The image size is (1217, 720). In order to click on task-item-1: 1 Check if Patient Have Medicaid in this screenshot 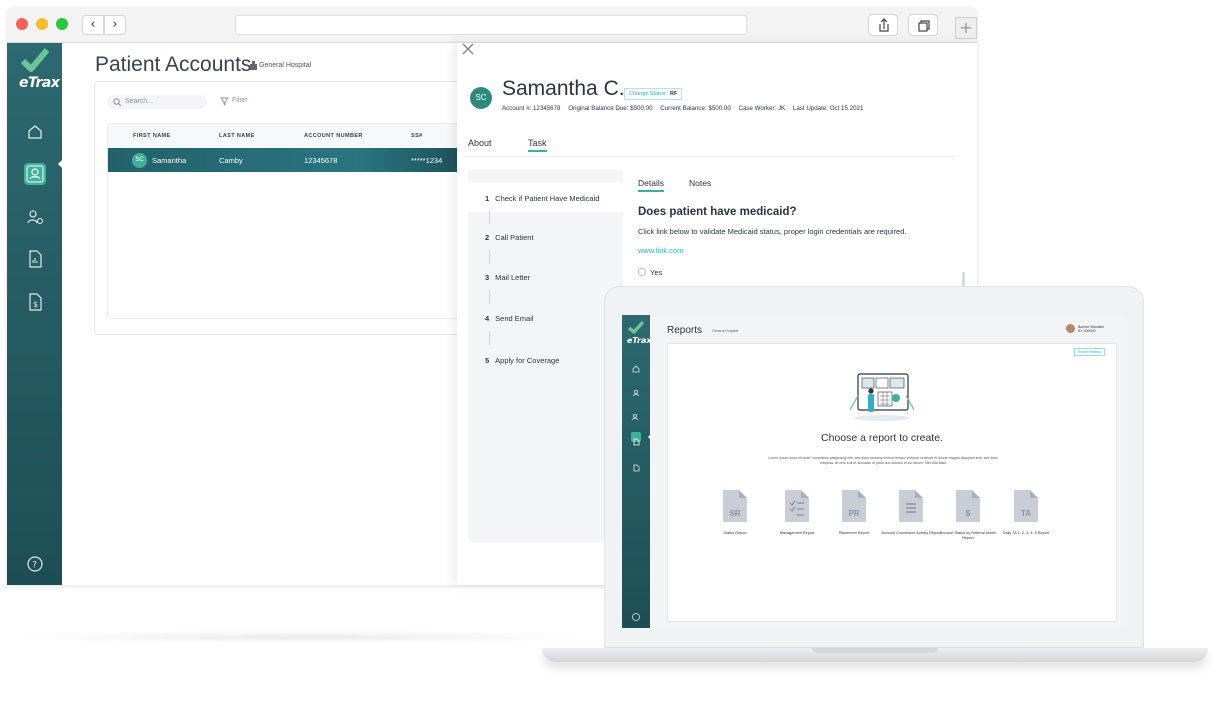, I will do `click(542, 198)`.